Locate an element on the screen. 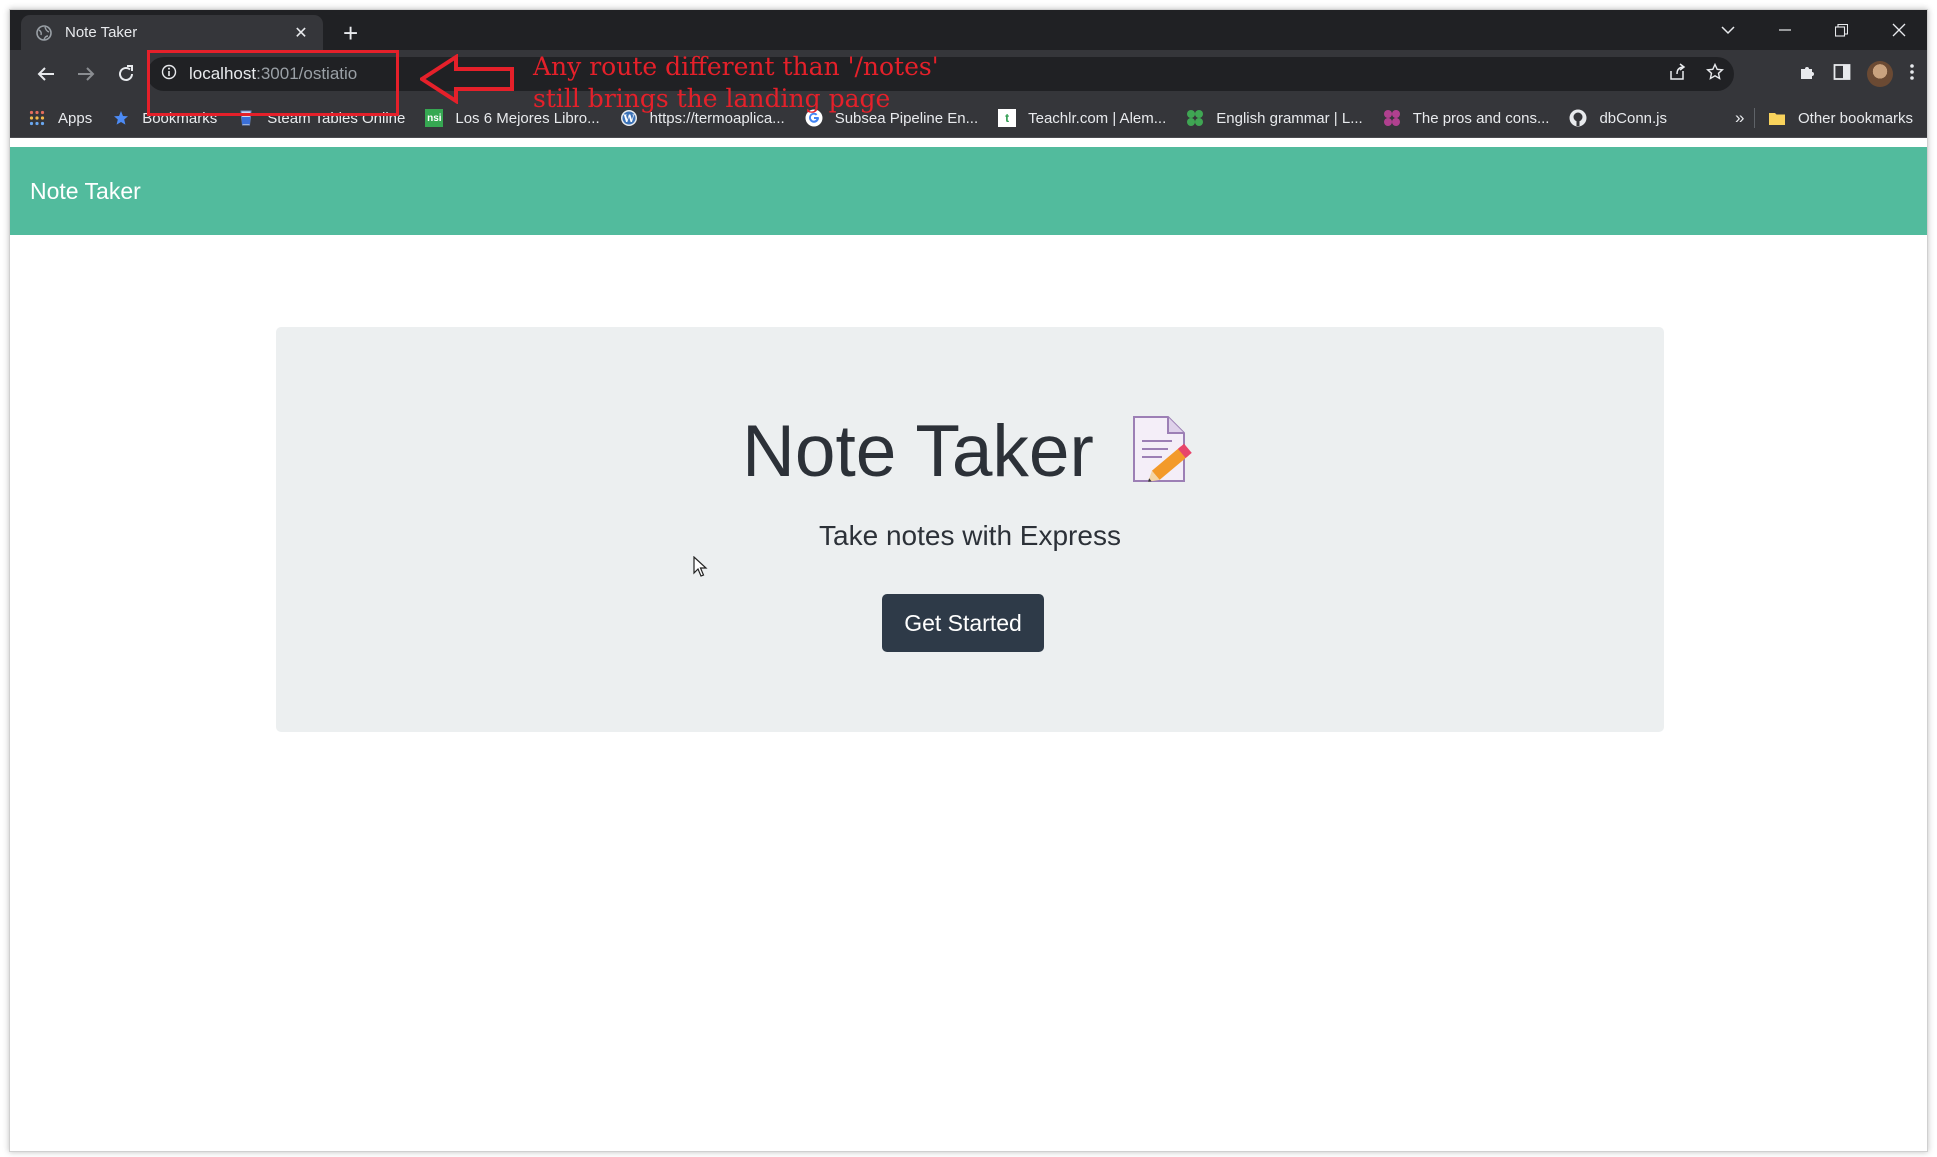  folder-icon is located at coordinates (1777, 118).